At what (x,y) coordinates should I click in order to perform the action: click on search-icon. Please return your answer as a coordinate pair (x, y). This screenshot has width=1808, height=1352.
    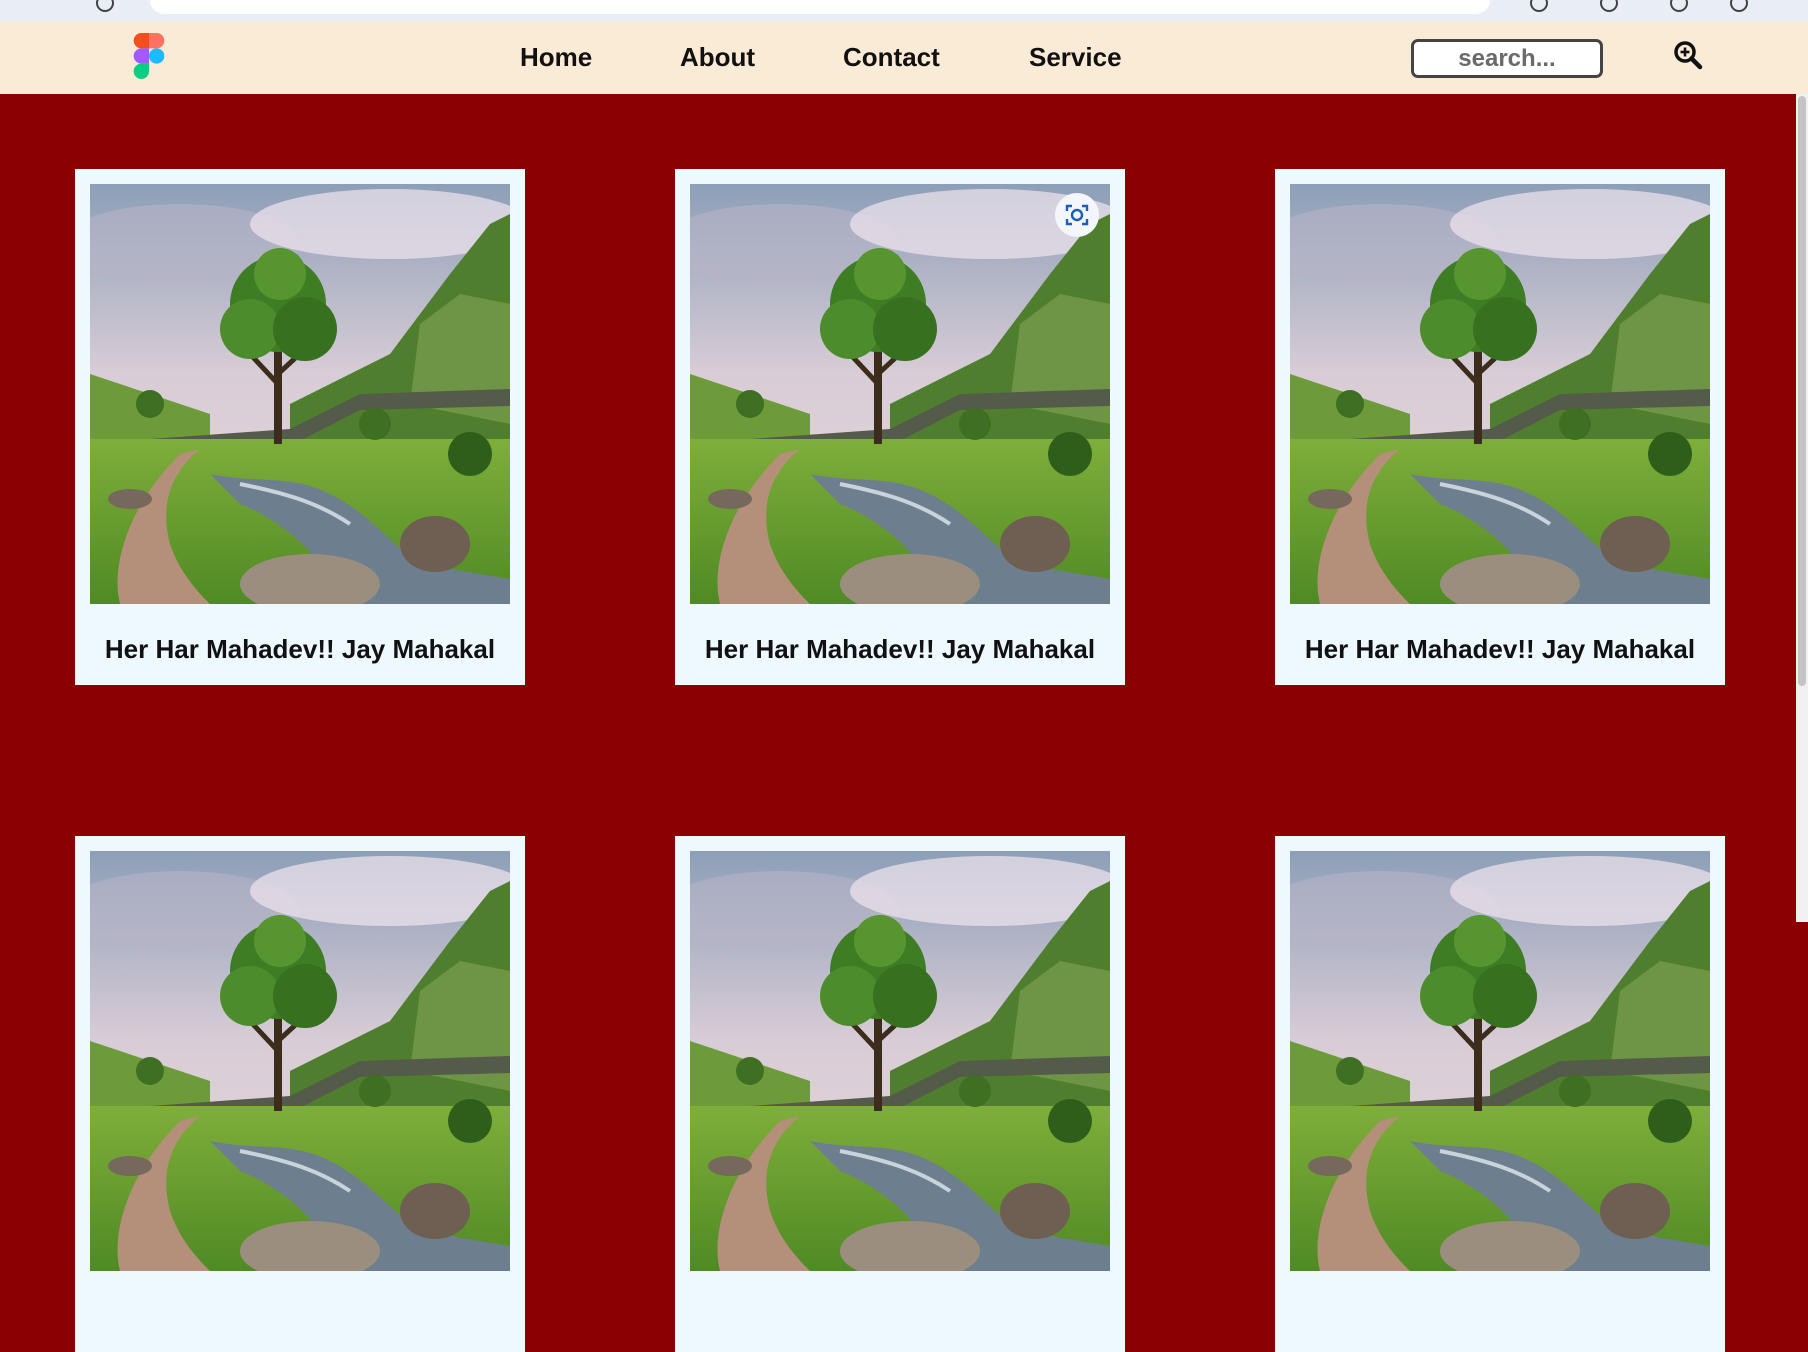
    Looking at the image, I should click on (1688, 55).